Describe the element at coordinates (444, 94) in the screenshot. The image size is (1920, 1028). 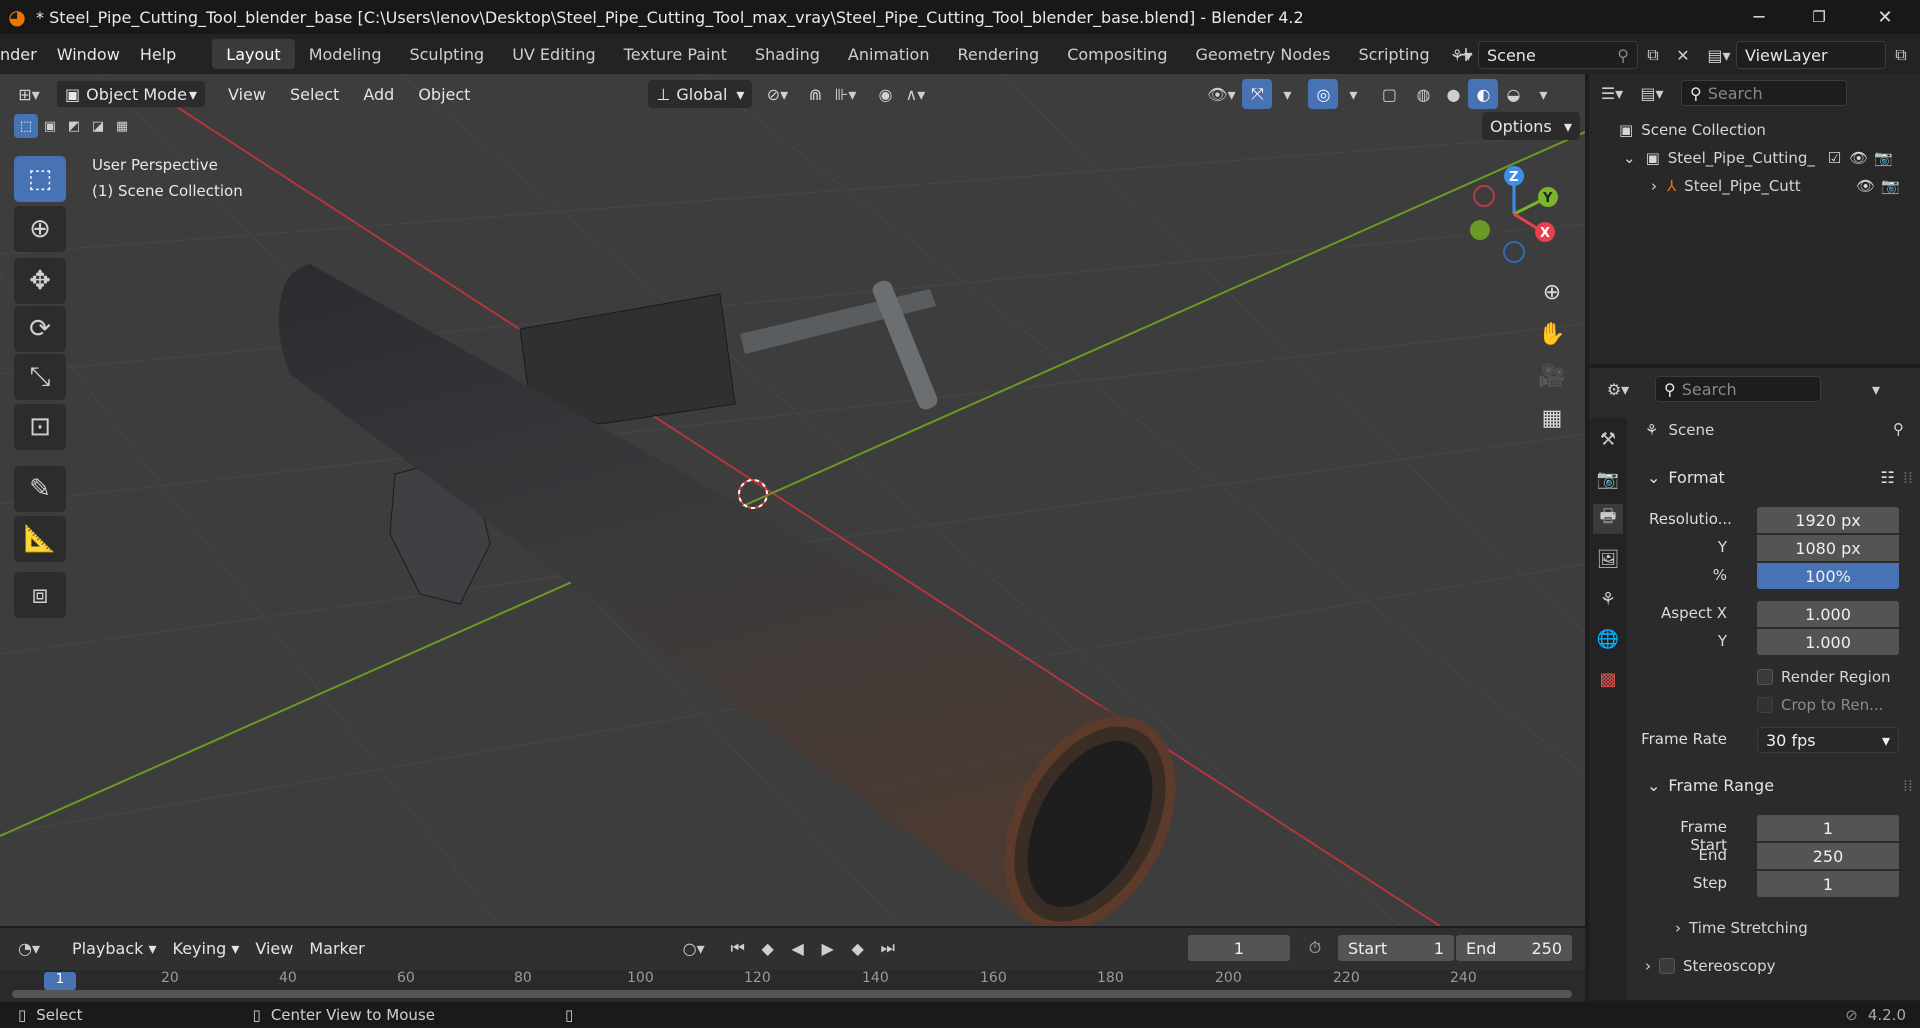
I see `menu-object: Object` at that location.